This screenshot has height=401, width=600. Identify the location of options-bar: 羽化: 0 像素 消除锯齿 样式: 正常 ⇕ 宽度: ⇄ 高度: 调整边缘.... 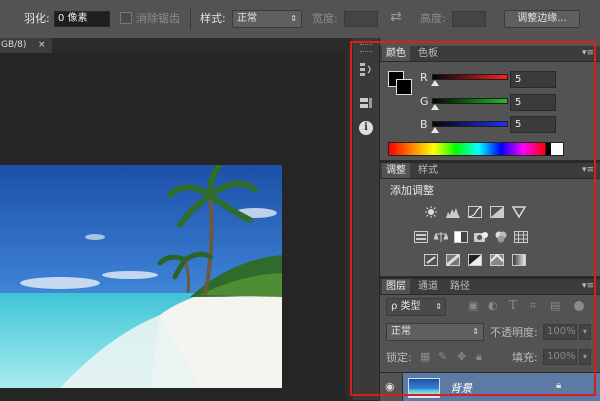
(300, 19).